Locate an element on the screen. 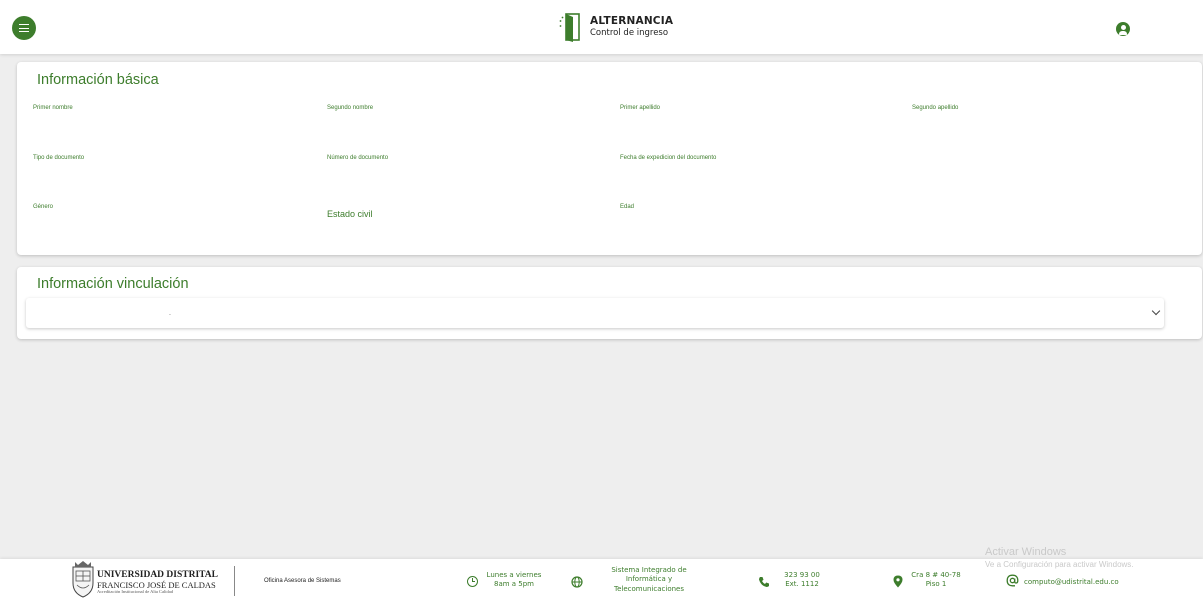  field-label-primer-nombre: Primer nombre is located at coordinates (53, 108).